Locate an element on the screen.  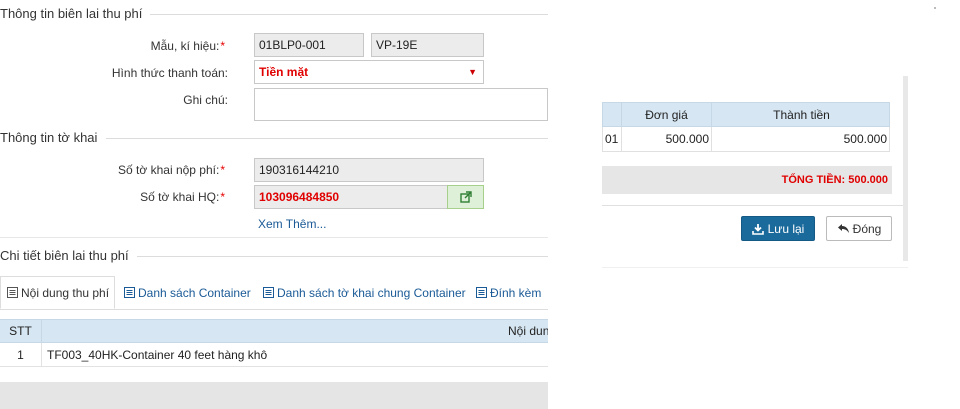
symbol-field: VP-19E is located at coordinates (427, 45).